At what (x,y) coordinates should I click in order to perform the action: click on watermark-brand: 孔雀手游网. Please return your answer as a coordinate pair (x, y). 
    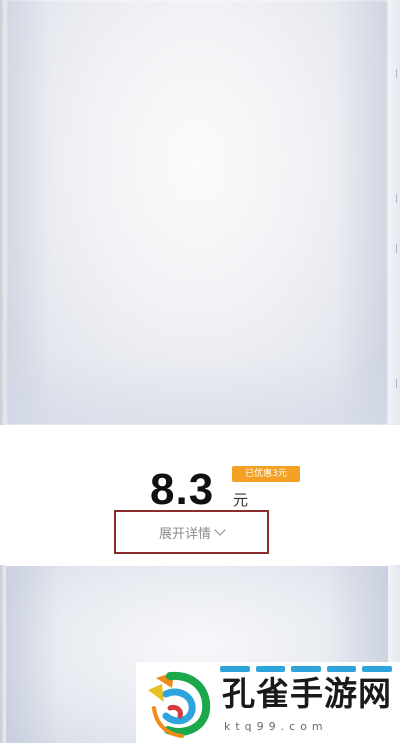
    Looking at the image, I should click on (307, 693).